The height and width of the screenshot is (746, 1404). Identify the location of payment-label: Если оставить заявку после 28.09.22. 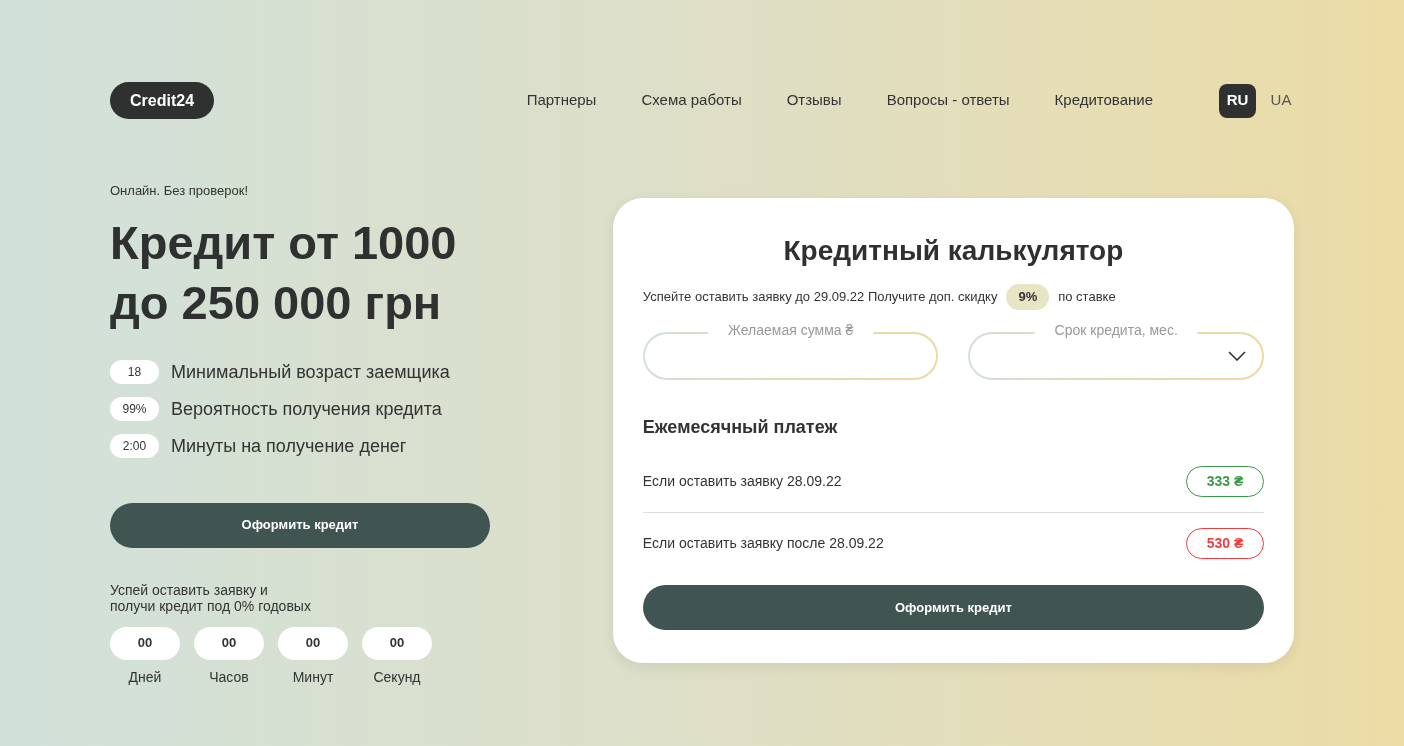
(763, 543).